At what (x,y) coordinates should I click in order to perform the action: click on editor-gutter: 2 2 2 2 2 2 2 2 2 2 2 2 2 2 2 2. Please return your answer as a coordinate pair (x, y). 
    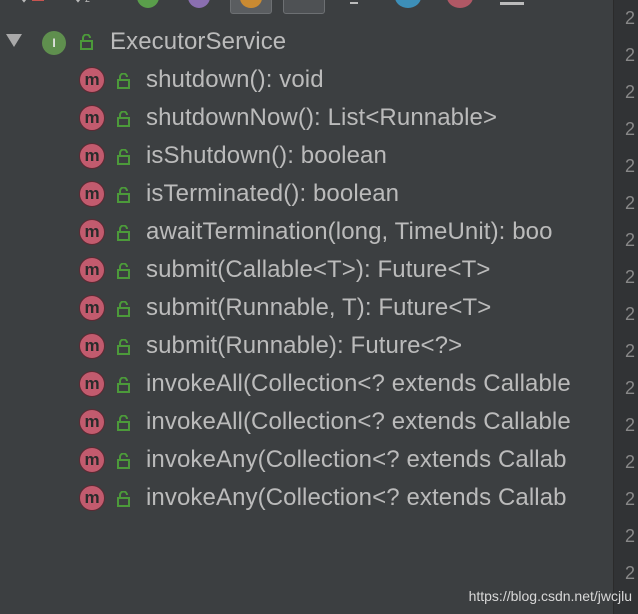
    Looking at the image, I should click on (625, 307).